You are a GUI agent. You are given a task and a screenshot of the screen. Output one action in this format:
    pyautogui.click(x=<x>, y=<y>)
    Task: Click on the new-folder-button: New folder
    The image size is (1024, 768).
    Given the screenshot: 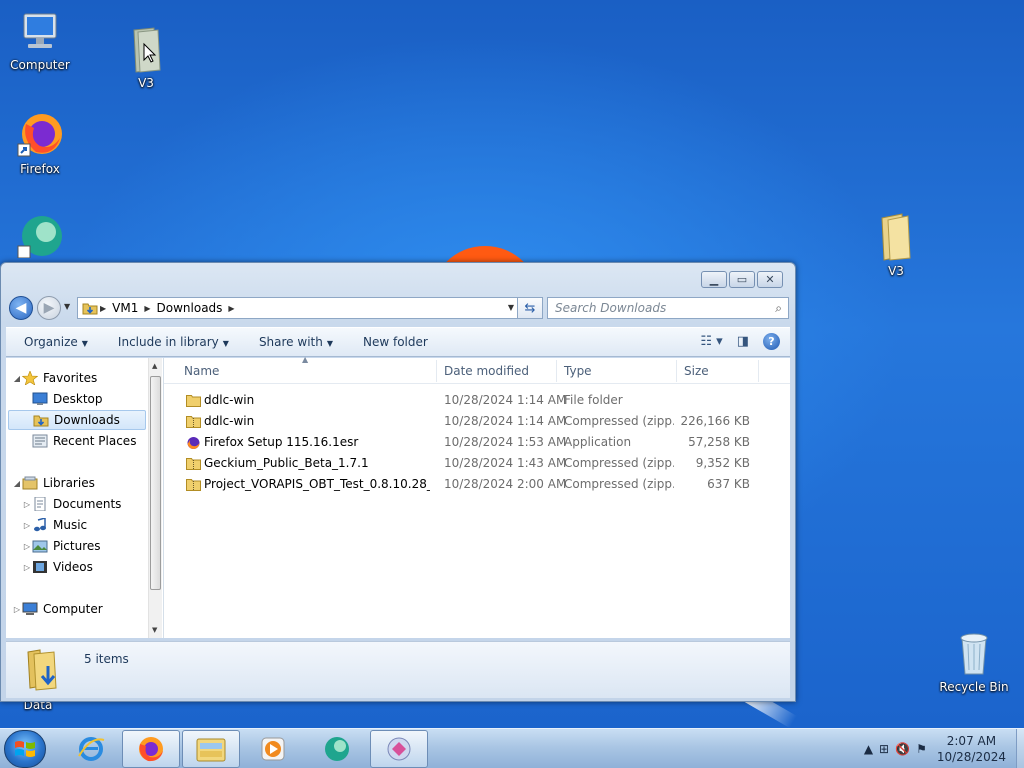 What is the action you would take?
    pyautogui.click(x=392, y=342)
    